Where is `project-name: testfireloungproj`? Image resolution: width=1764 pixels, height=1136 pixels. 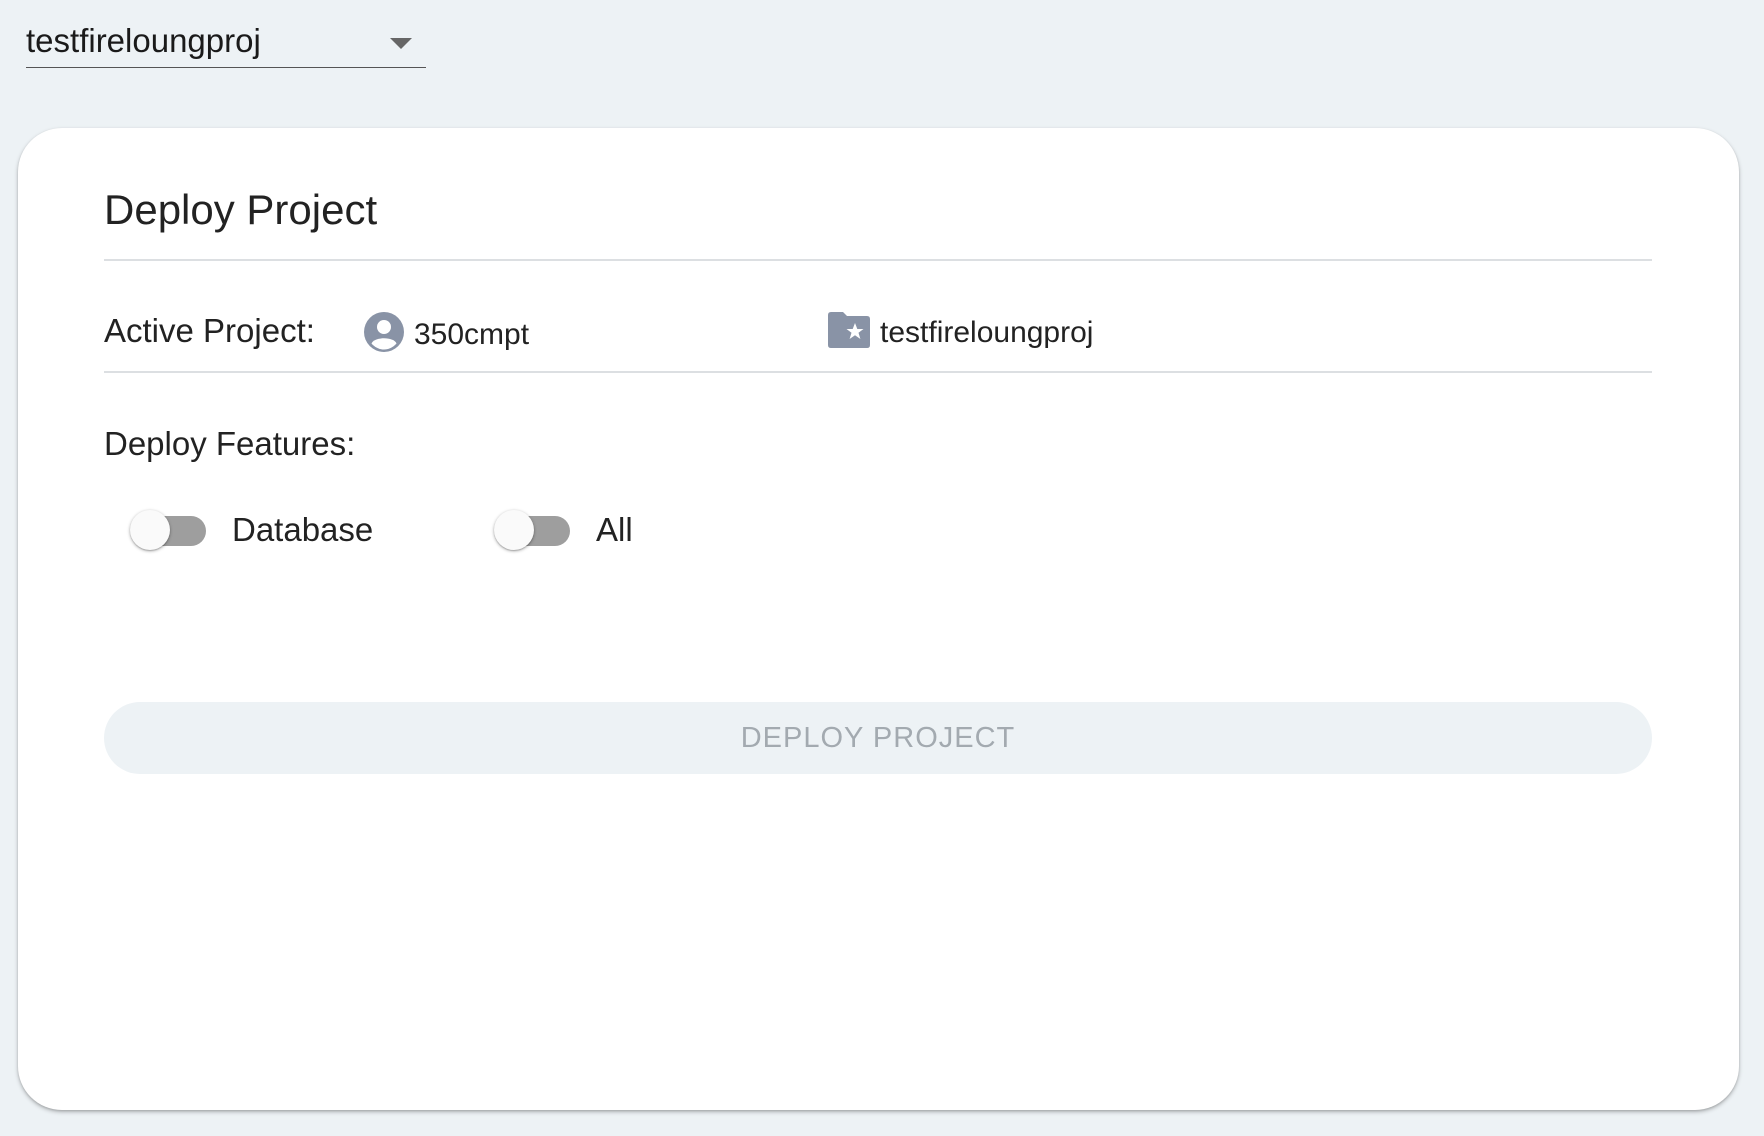 project-name: testfireloungproj is located at coordinates (987, 332).